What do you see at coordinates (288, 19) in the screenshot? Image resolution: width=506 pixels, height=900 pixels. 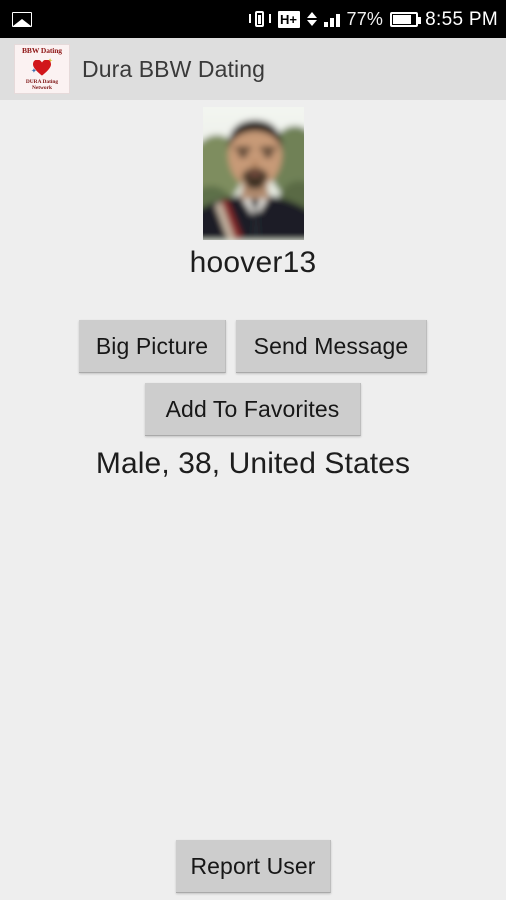 I see `network-type-icon: H+` at bounding box center [288, 19].